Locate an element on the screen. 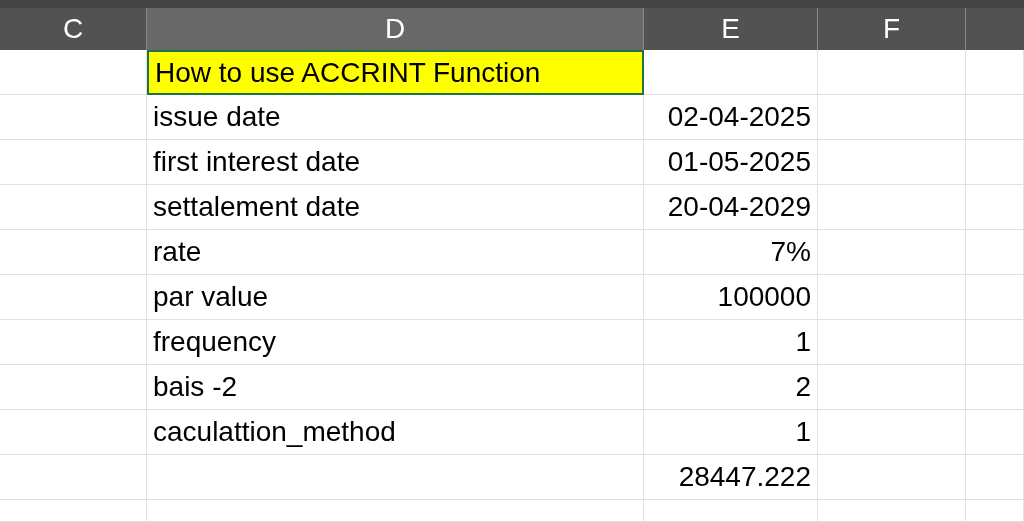  table-cell: issue date is located at coordinates (395, 117).